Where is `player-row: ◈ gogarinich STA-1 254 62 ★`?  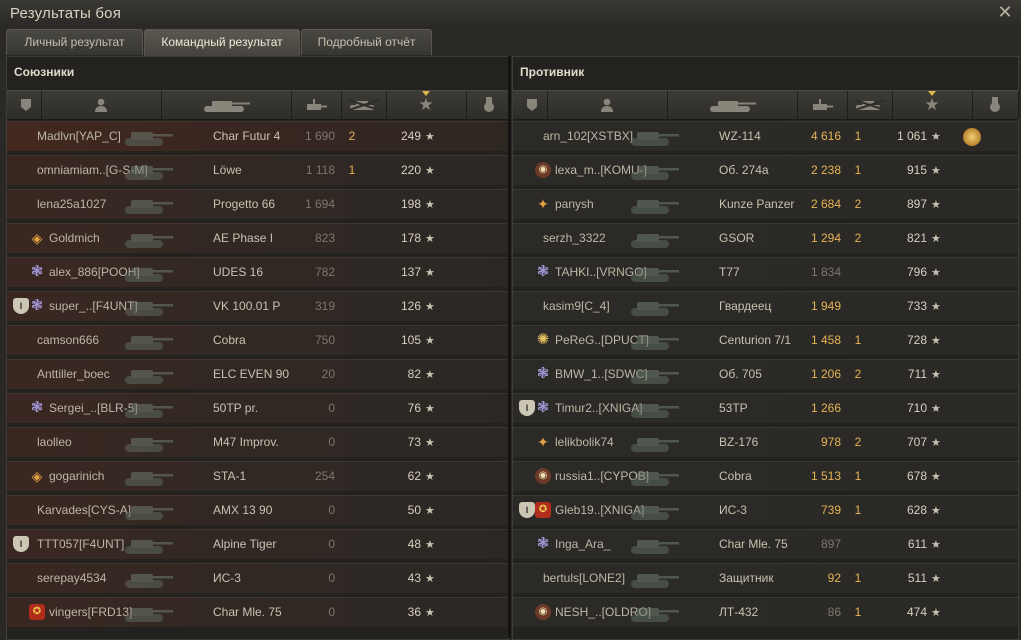 player-row: ◈ gogarinich STA-1 254 62 ★ is located at coordinates (257, 476).